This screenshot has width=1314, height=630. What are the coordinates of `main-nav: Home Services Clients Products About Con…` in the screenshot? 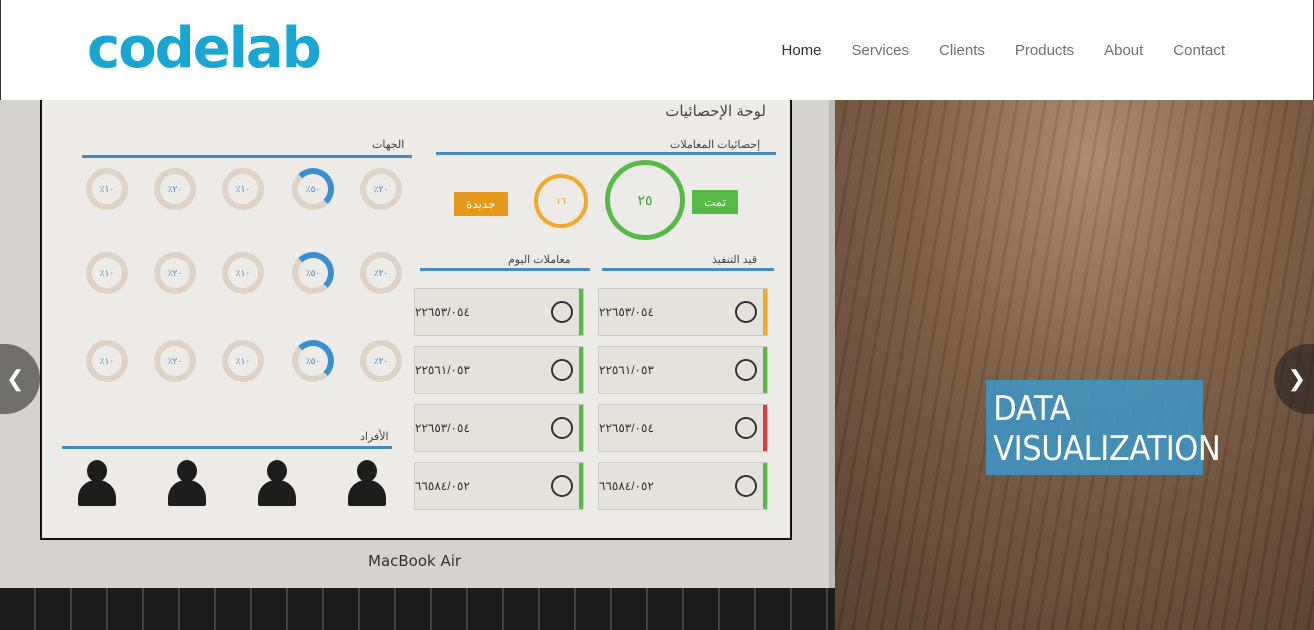 It's located at (988, 50).